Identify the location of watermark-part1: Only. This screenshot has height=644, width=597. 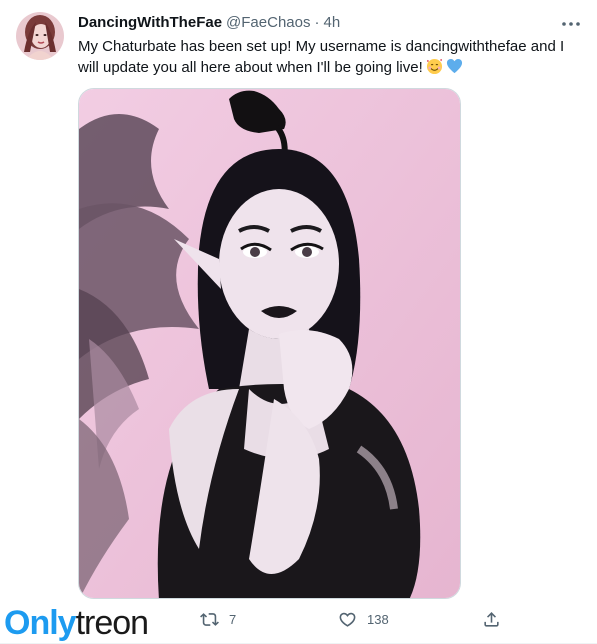
(40, 622).